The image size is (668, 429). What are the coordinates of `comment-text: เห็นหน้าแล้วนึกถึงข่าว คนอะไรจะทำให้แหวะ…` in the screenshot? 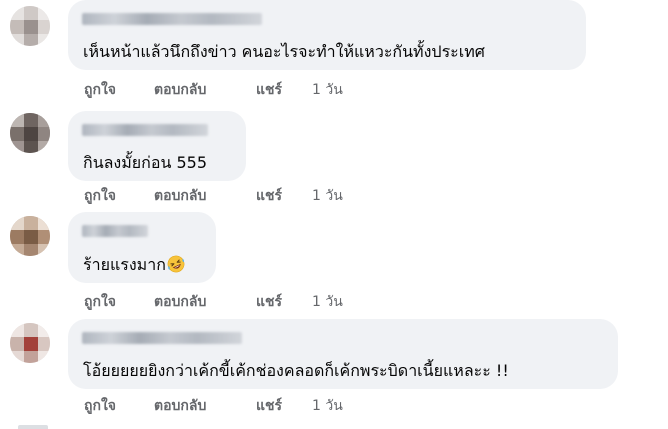 It's located at (284, 51).